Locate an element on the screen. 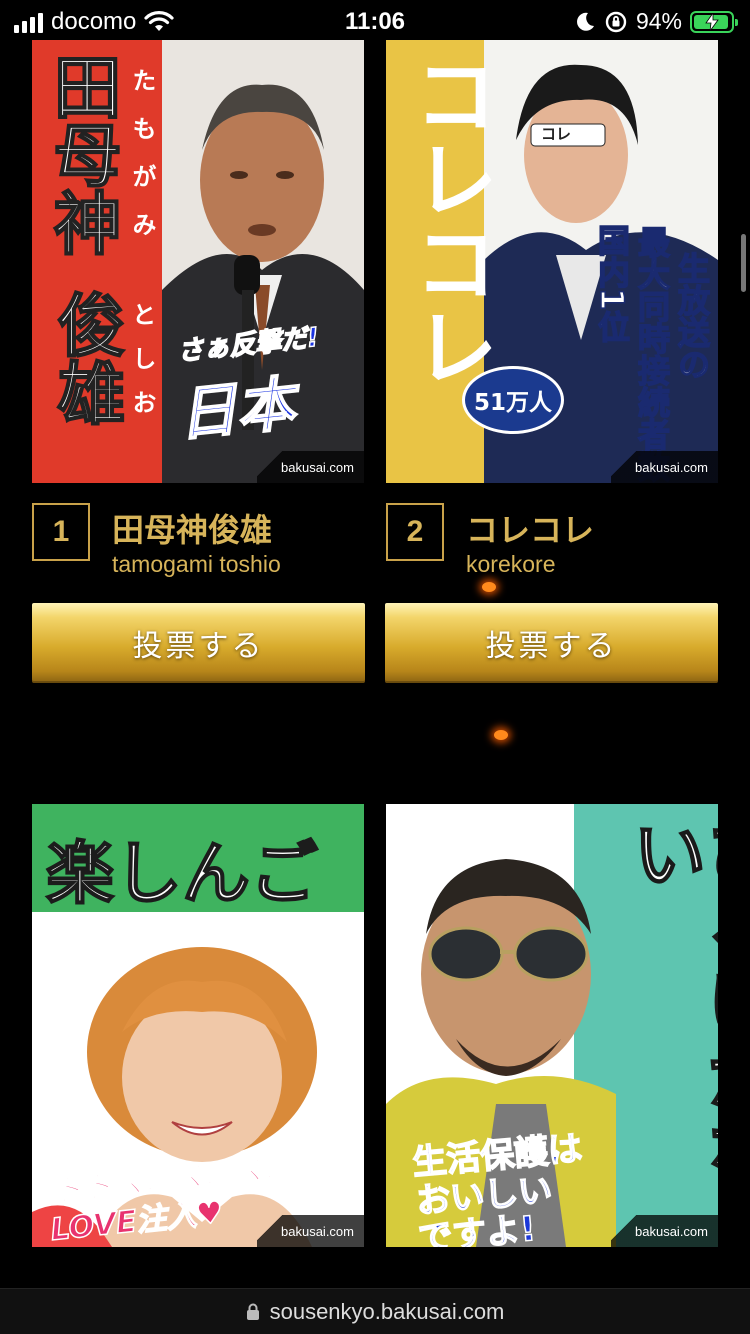  moon-icon is located at coordinates (585, 21).